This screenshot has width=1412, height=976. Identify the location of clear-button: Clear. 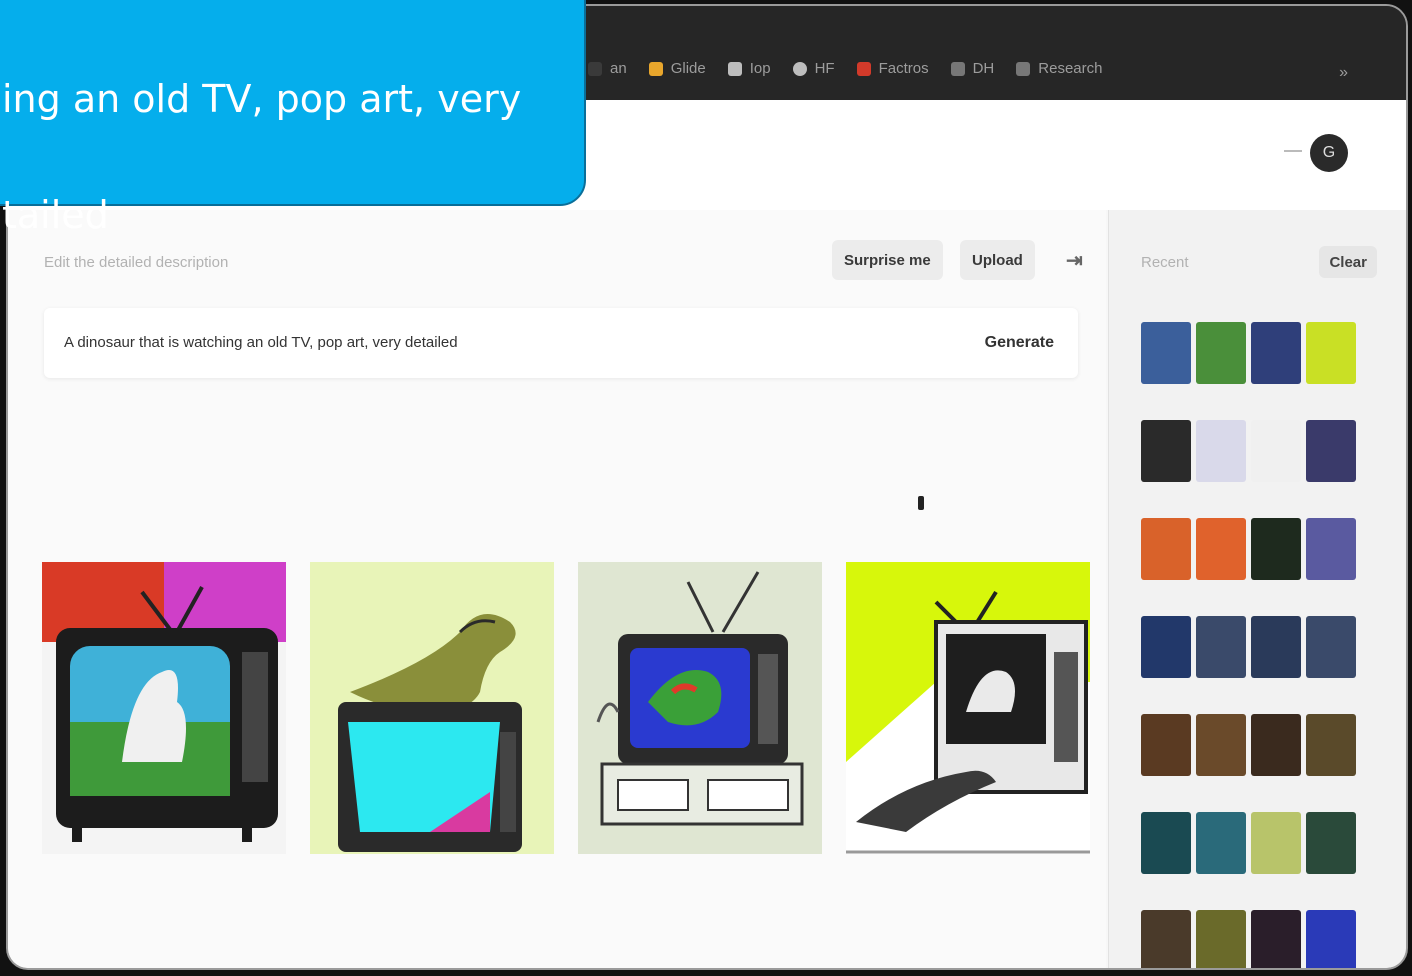
(1348, 262).